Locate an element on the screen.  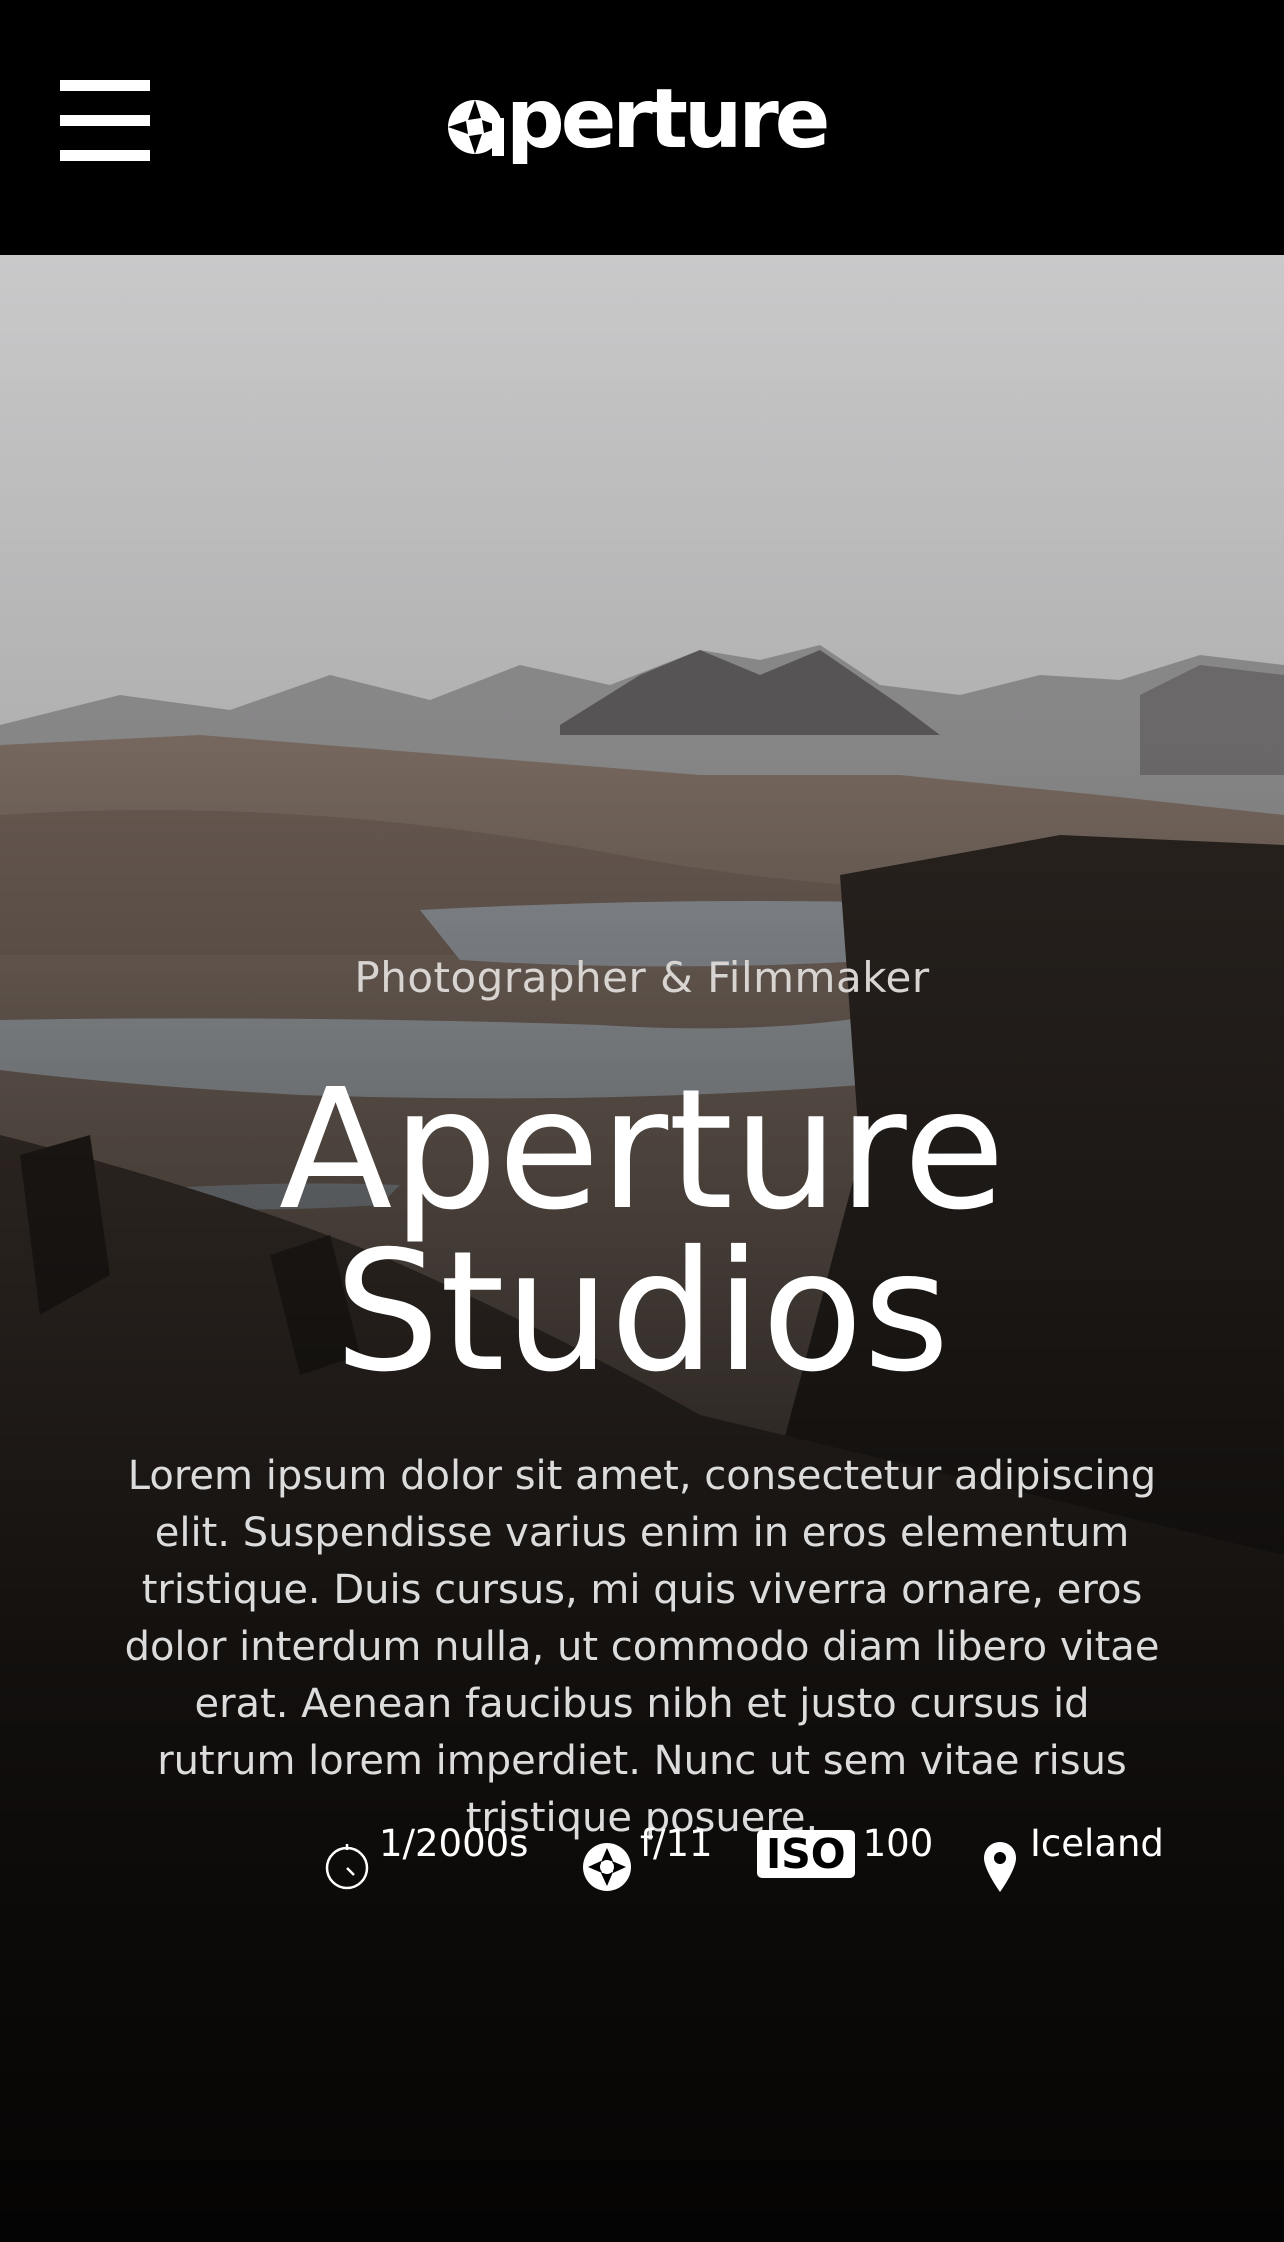
iso-setting: ISO 100 is located at coordinates (845, 1850).